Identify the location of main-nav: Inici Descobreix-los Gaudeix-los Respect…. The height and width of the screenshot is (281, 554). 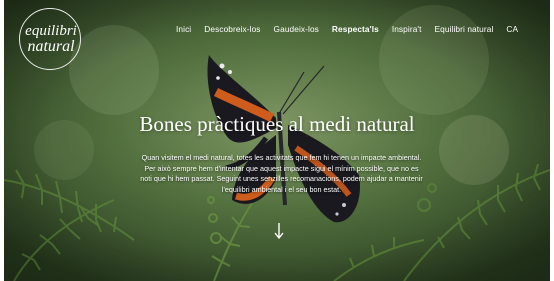
(347, 29).